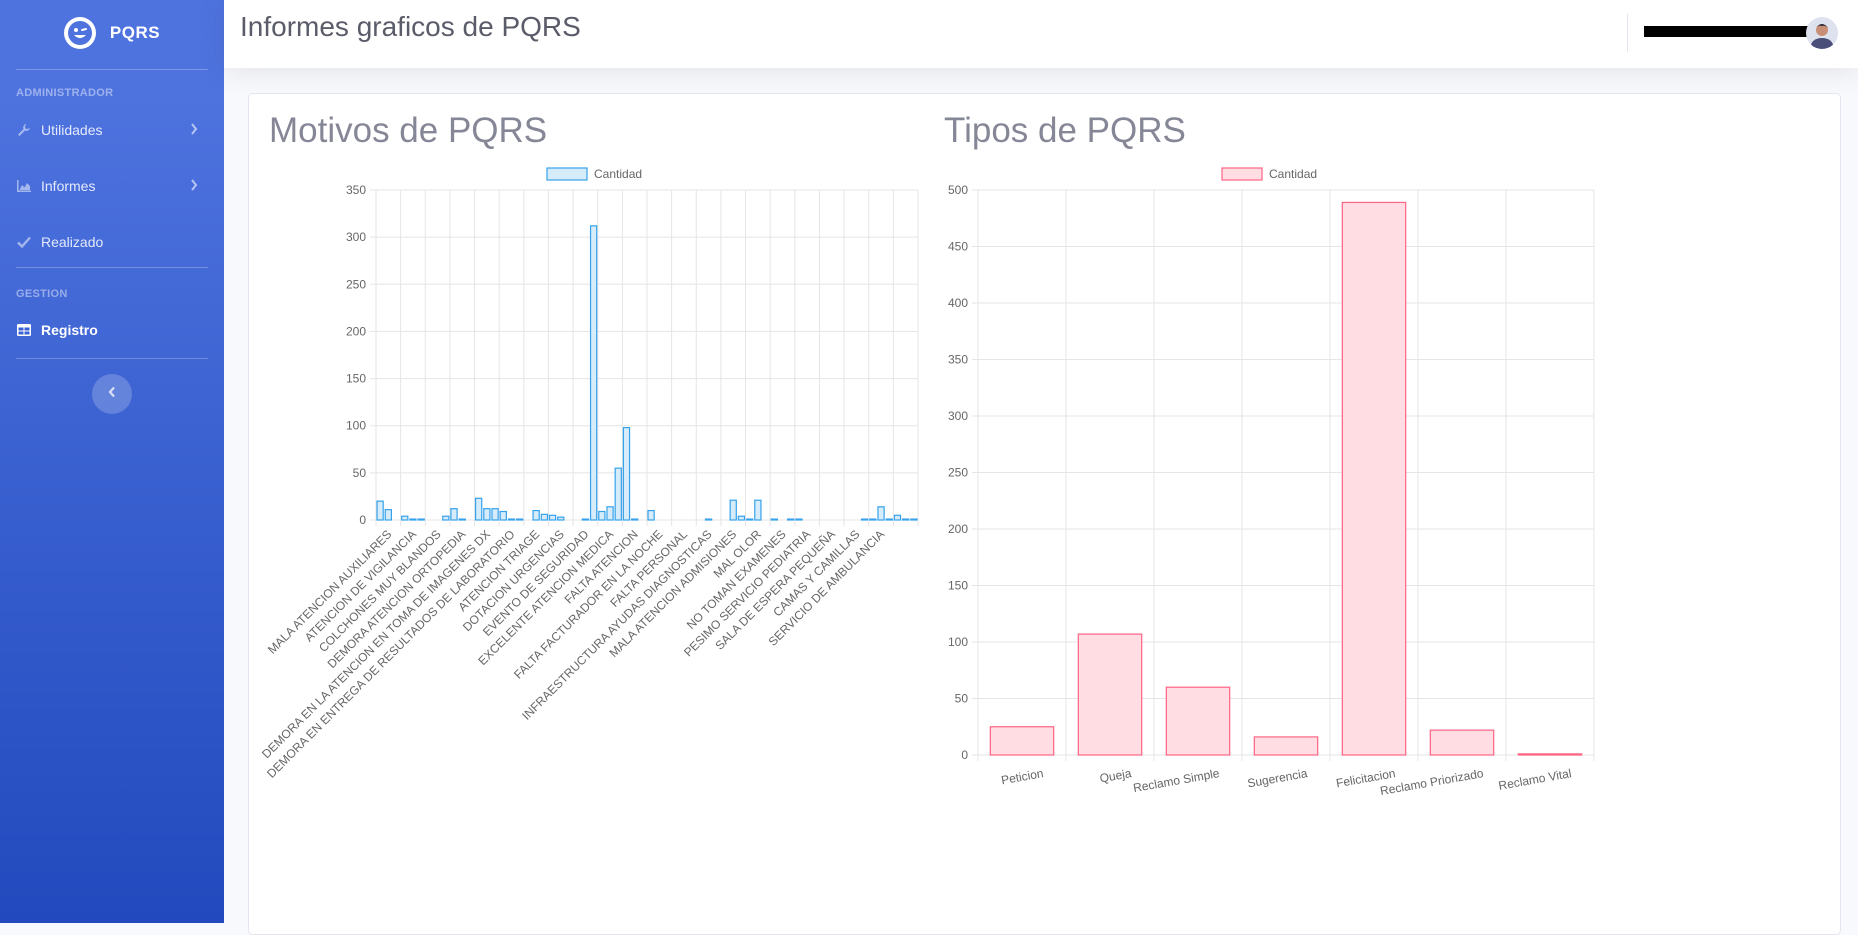 The image size is (1858, 935). What do you see at coordinates (65, 93) in the screenshot?
I see `sidebar-heading-admin: ADMINISTRADOR` at bounding box center [65, 93].